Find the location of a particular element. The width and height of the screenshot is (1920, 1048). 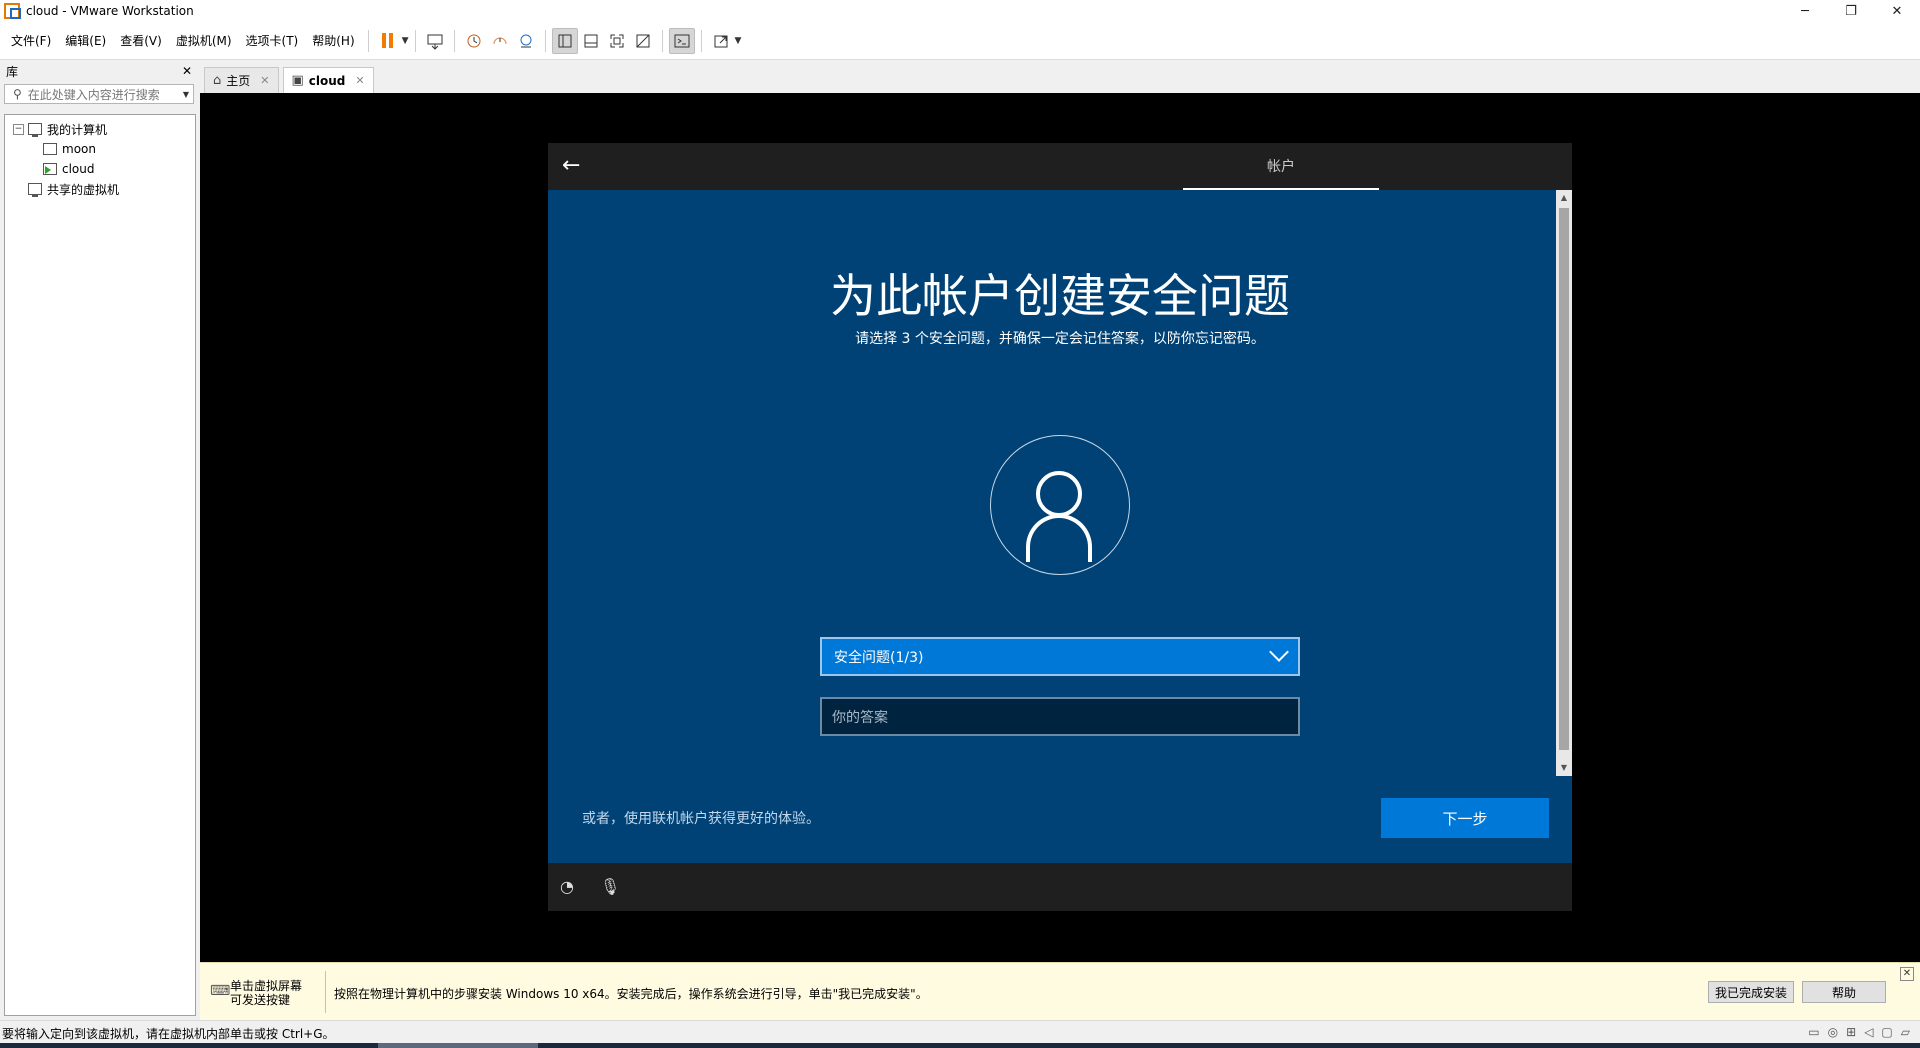

thumbnail-bar-icon is located at coordinates (591, 40).